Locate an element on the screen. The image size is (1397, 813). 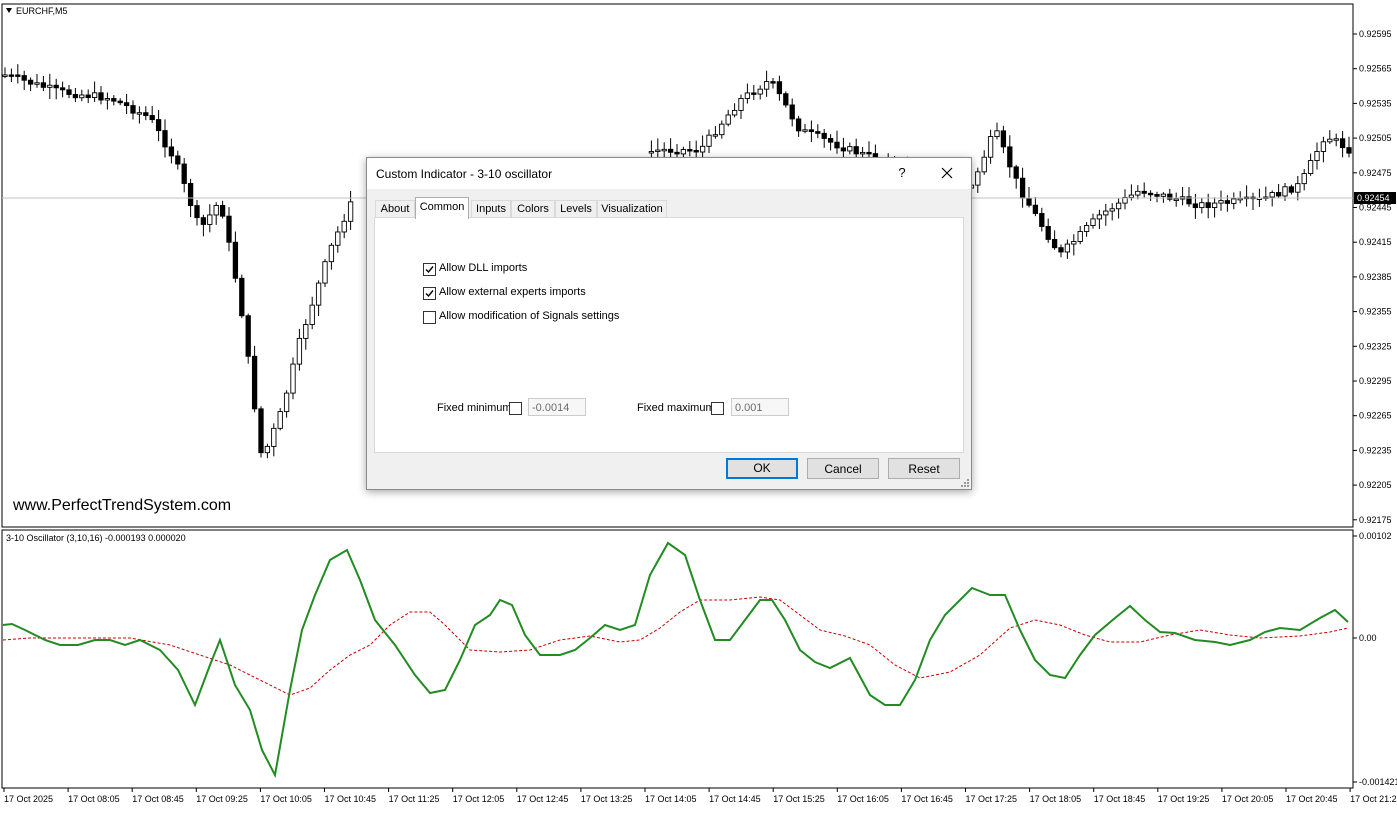
symbol-label: EURCHF,M5 is located at coordinates (37, 11).